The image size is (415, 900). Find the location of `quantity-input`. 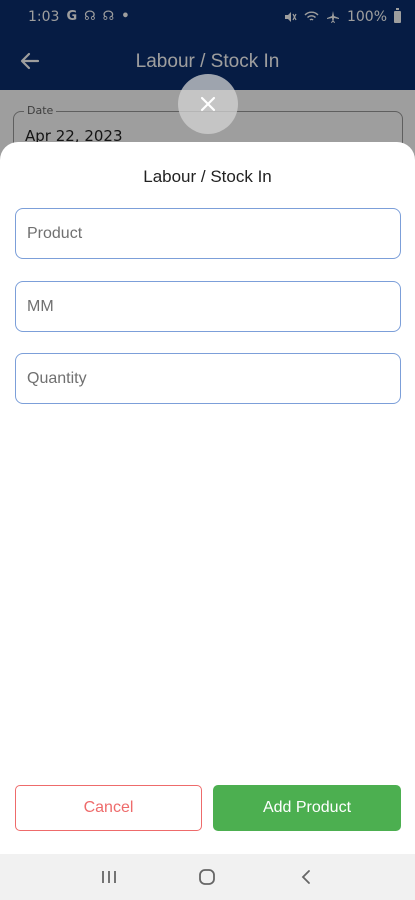

quantity-input is located at coordinates (208, 378).